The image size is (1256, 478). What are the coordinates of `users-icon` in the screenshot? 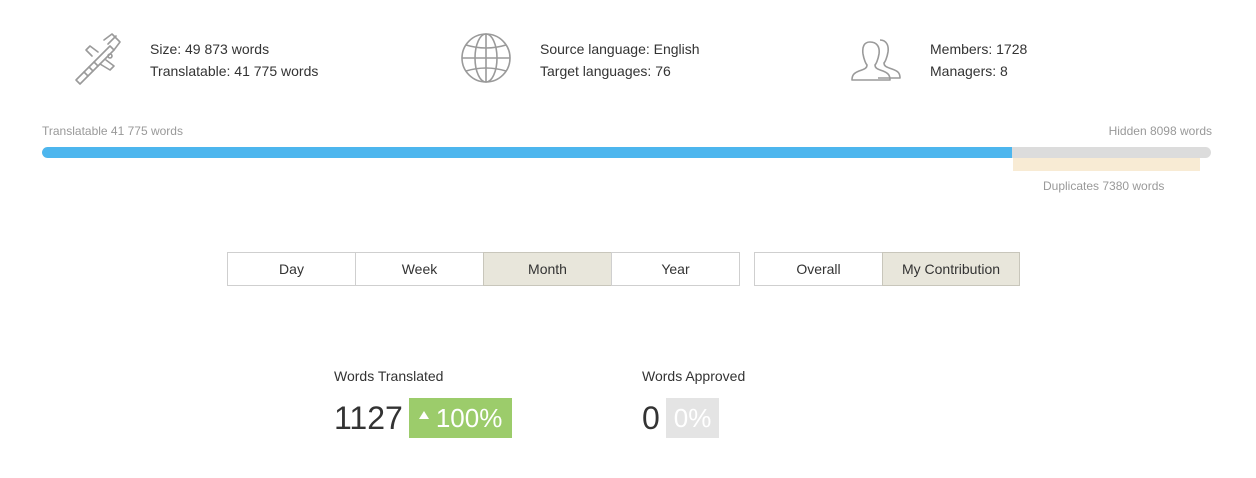 It's located at (880, 60).